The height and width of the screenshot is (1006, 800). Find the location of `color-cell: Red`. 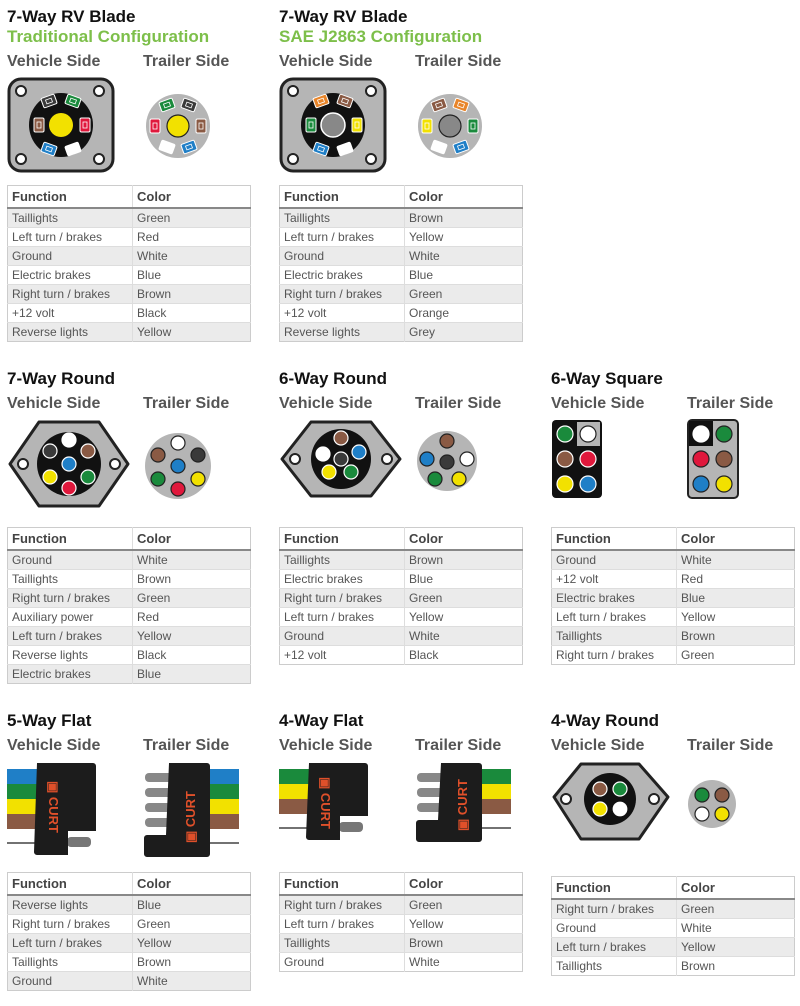

color-cell: Red is located at coordinates (191, 237).